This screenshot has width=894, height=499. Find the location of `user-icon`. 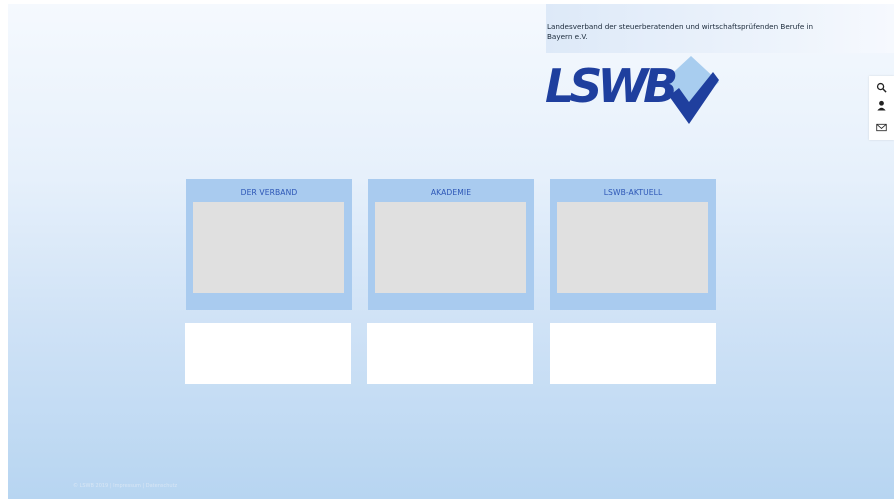

user-icon is located at coordinates (881, 105).